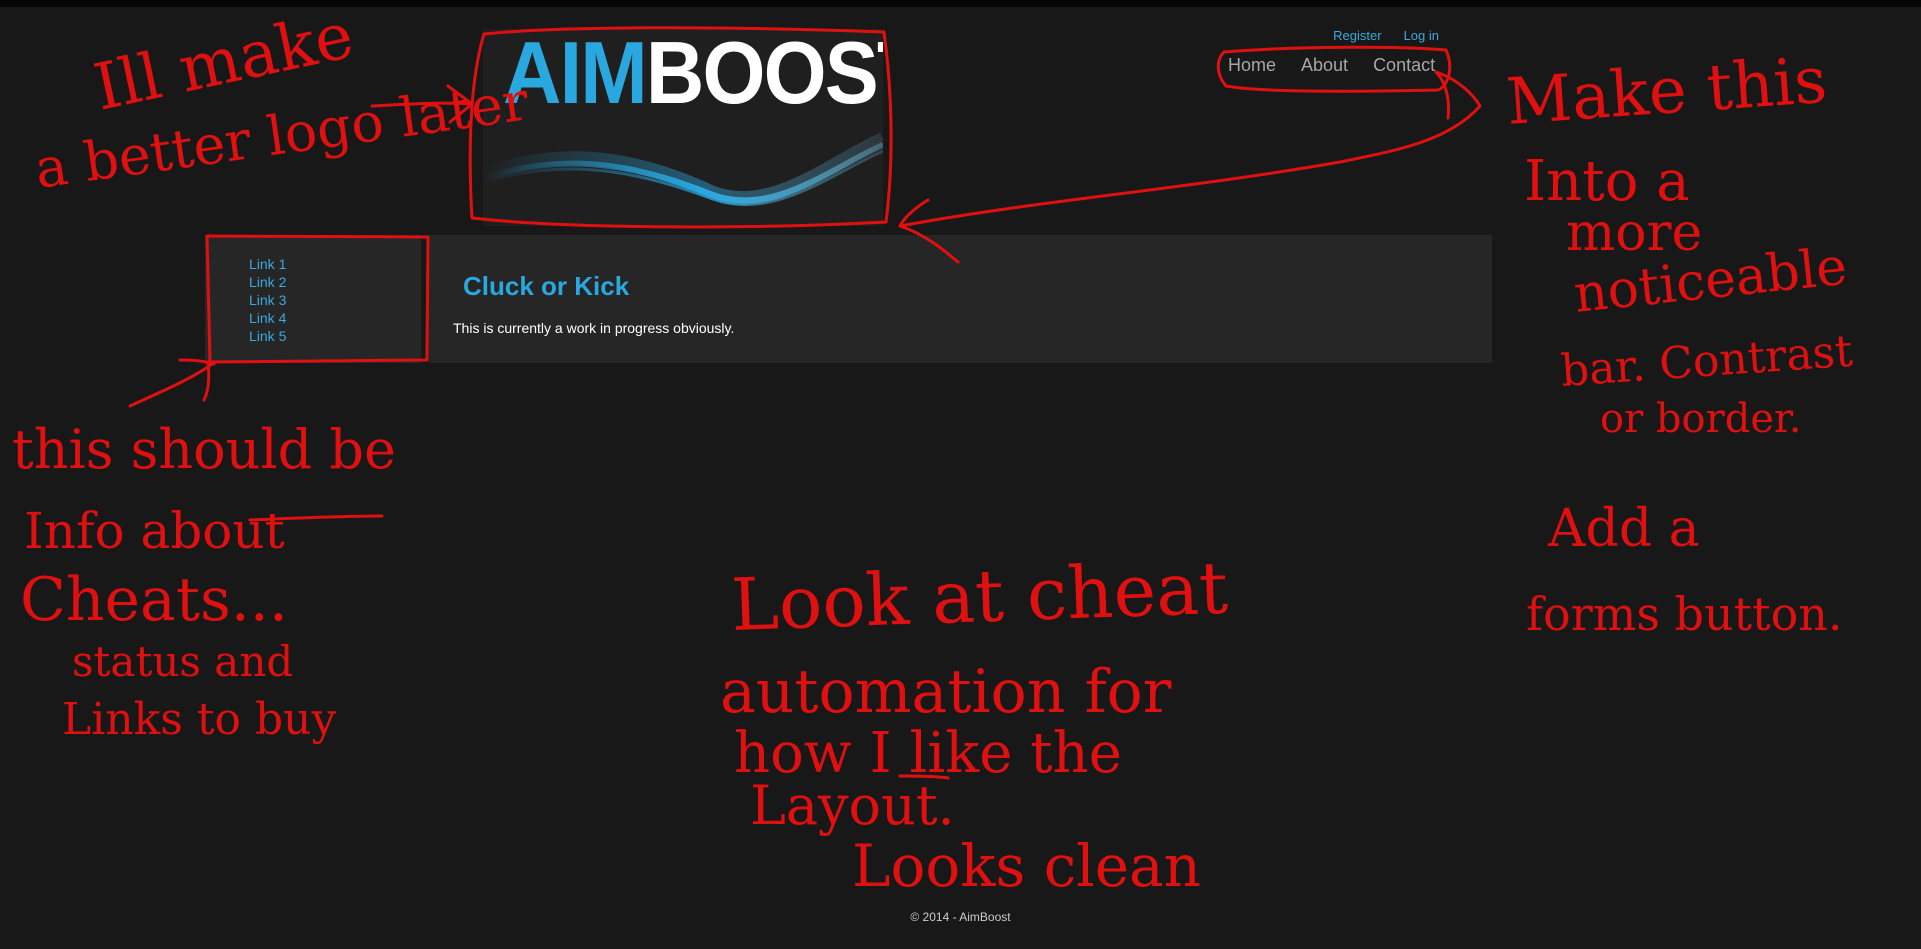 The width and height of the screenshot is (1921, 949). Describe the element at coordinates (1684, 614) in the screenshot. I see `annotation-forms-2: forms button.` at that location.